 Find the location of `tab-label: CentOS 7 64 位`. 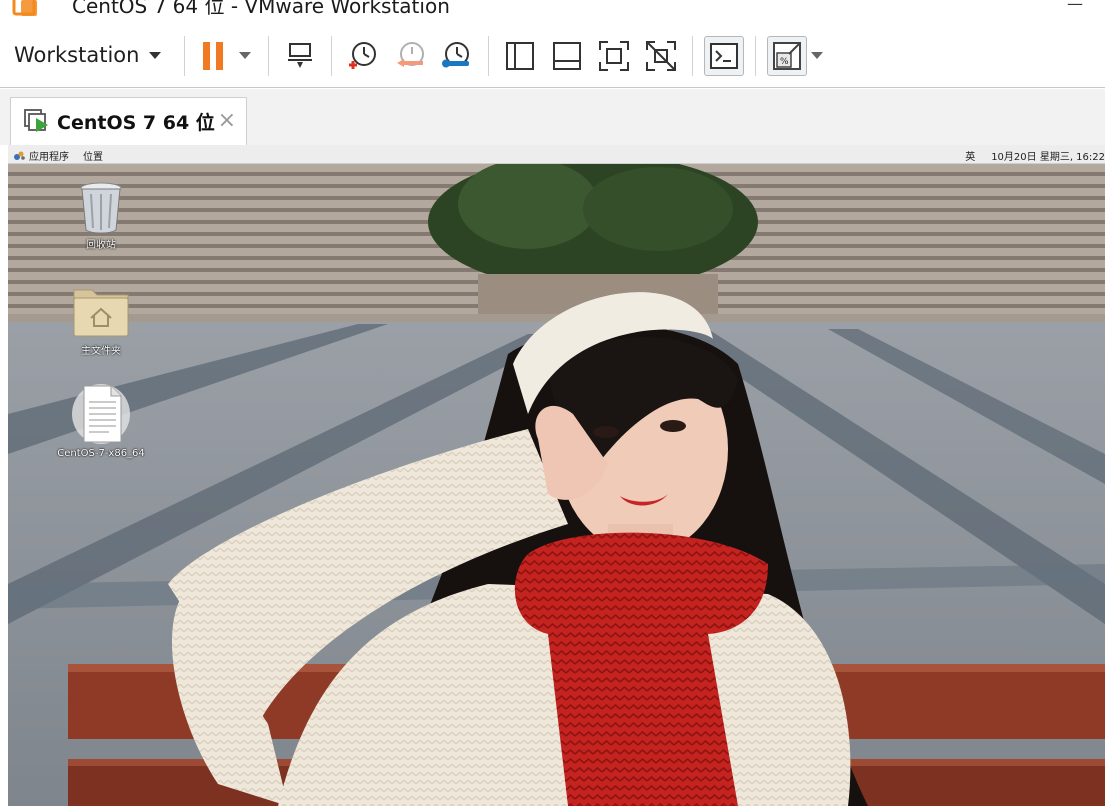

tab-label: CentOS 7 64 位 is located at coordinates (136, 123).